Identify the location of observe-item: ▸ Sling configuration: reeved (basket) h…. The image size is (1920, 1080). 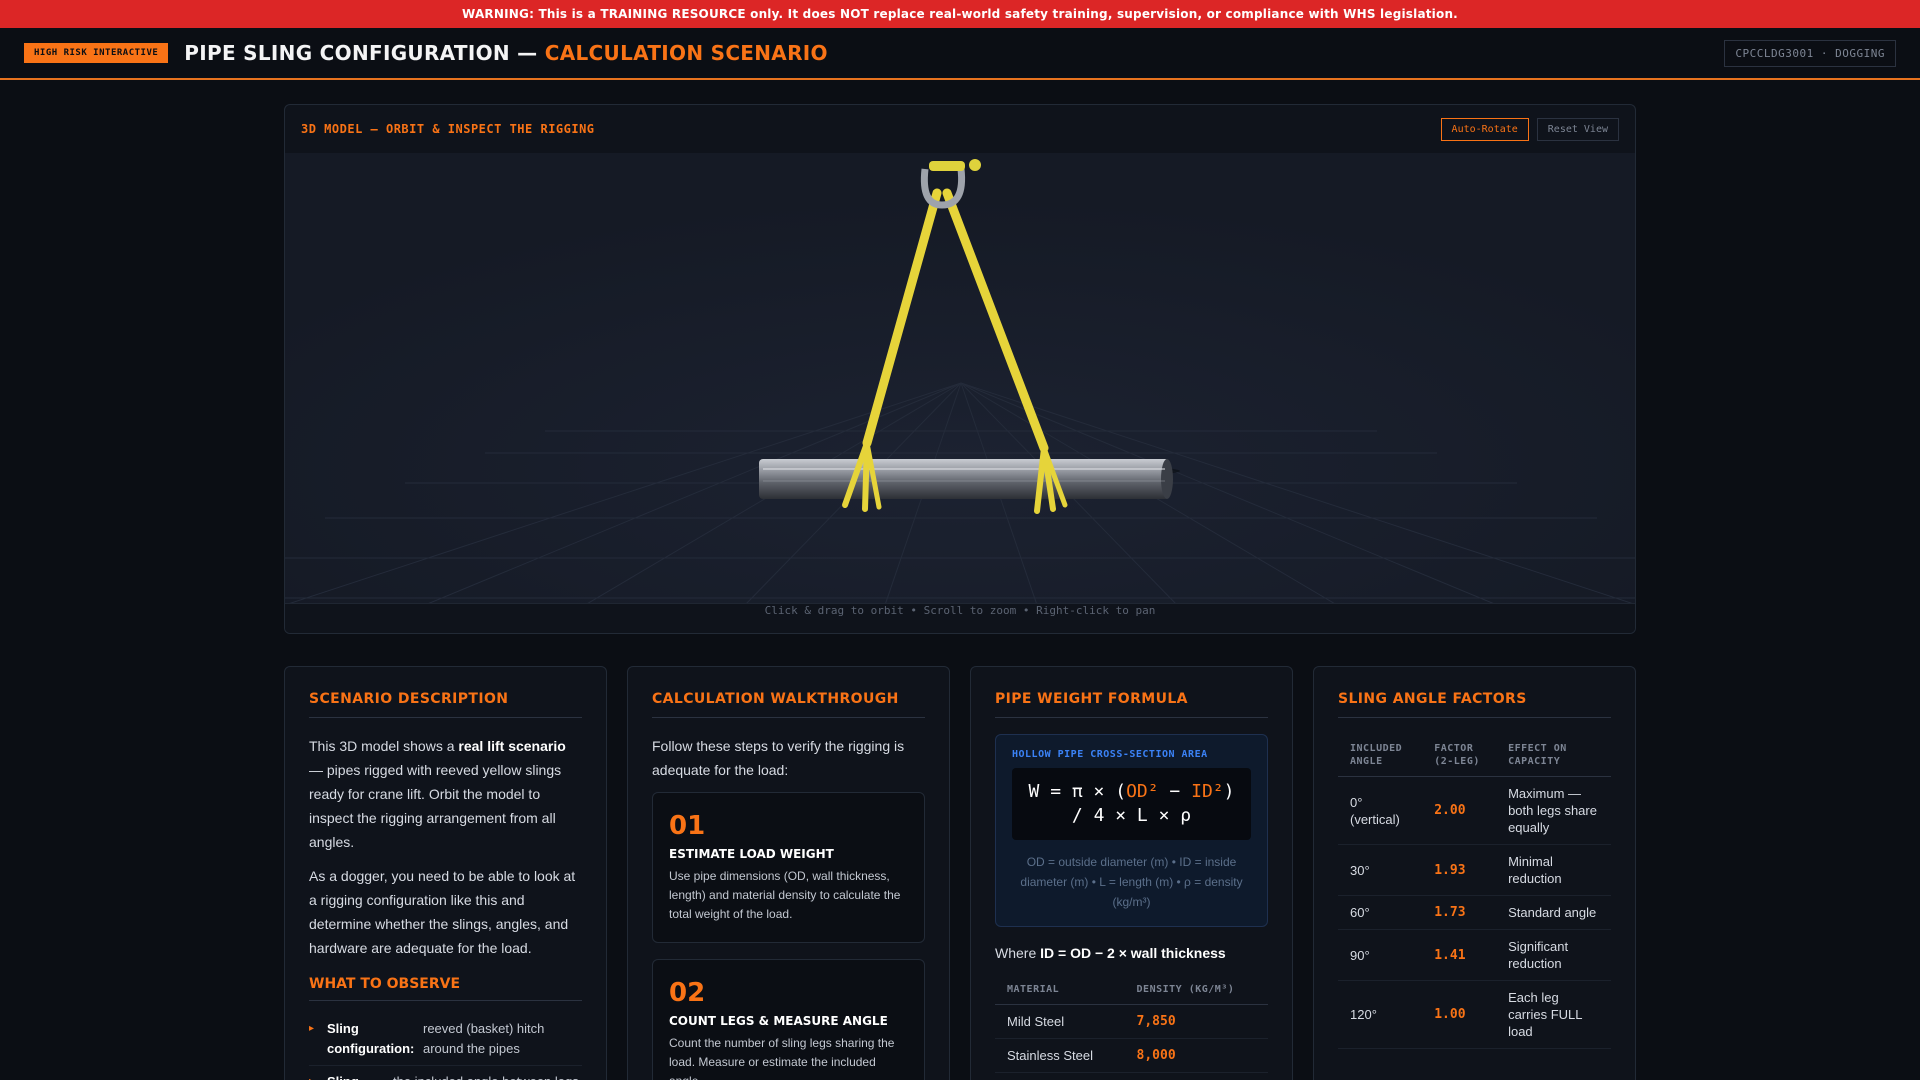
(445, 1039).